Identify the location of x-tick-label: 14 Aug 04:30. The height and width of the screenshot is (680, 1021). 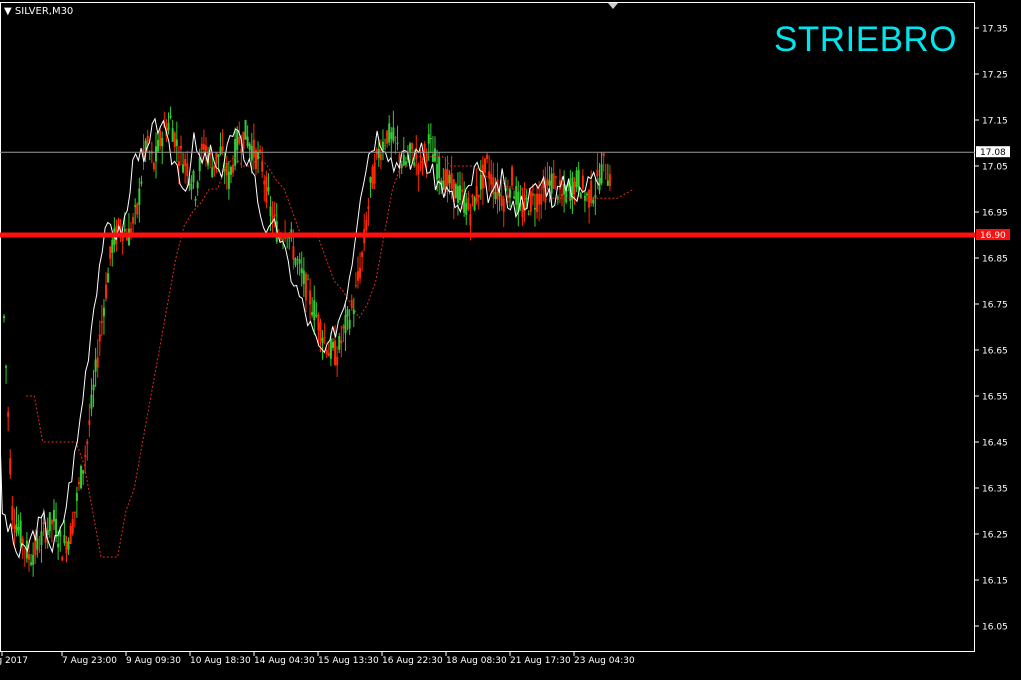
(284, 661).